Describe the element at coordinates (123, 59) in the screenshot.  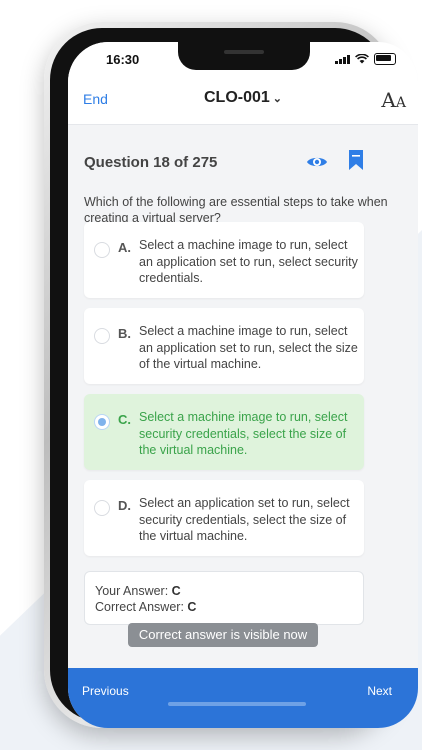
I see `status-time: 16:30` at that location.